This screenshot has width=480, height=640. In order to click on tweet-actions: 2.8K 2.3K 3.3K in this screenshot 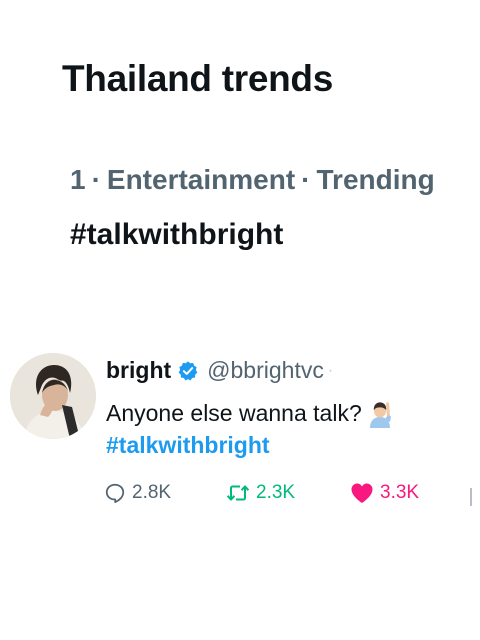, I will do `click(240, 497)`.